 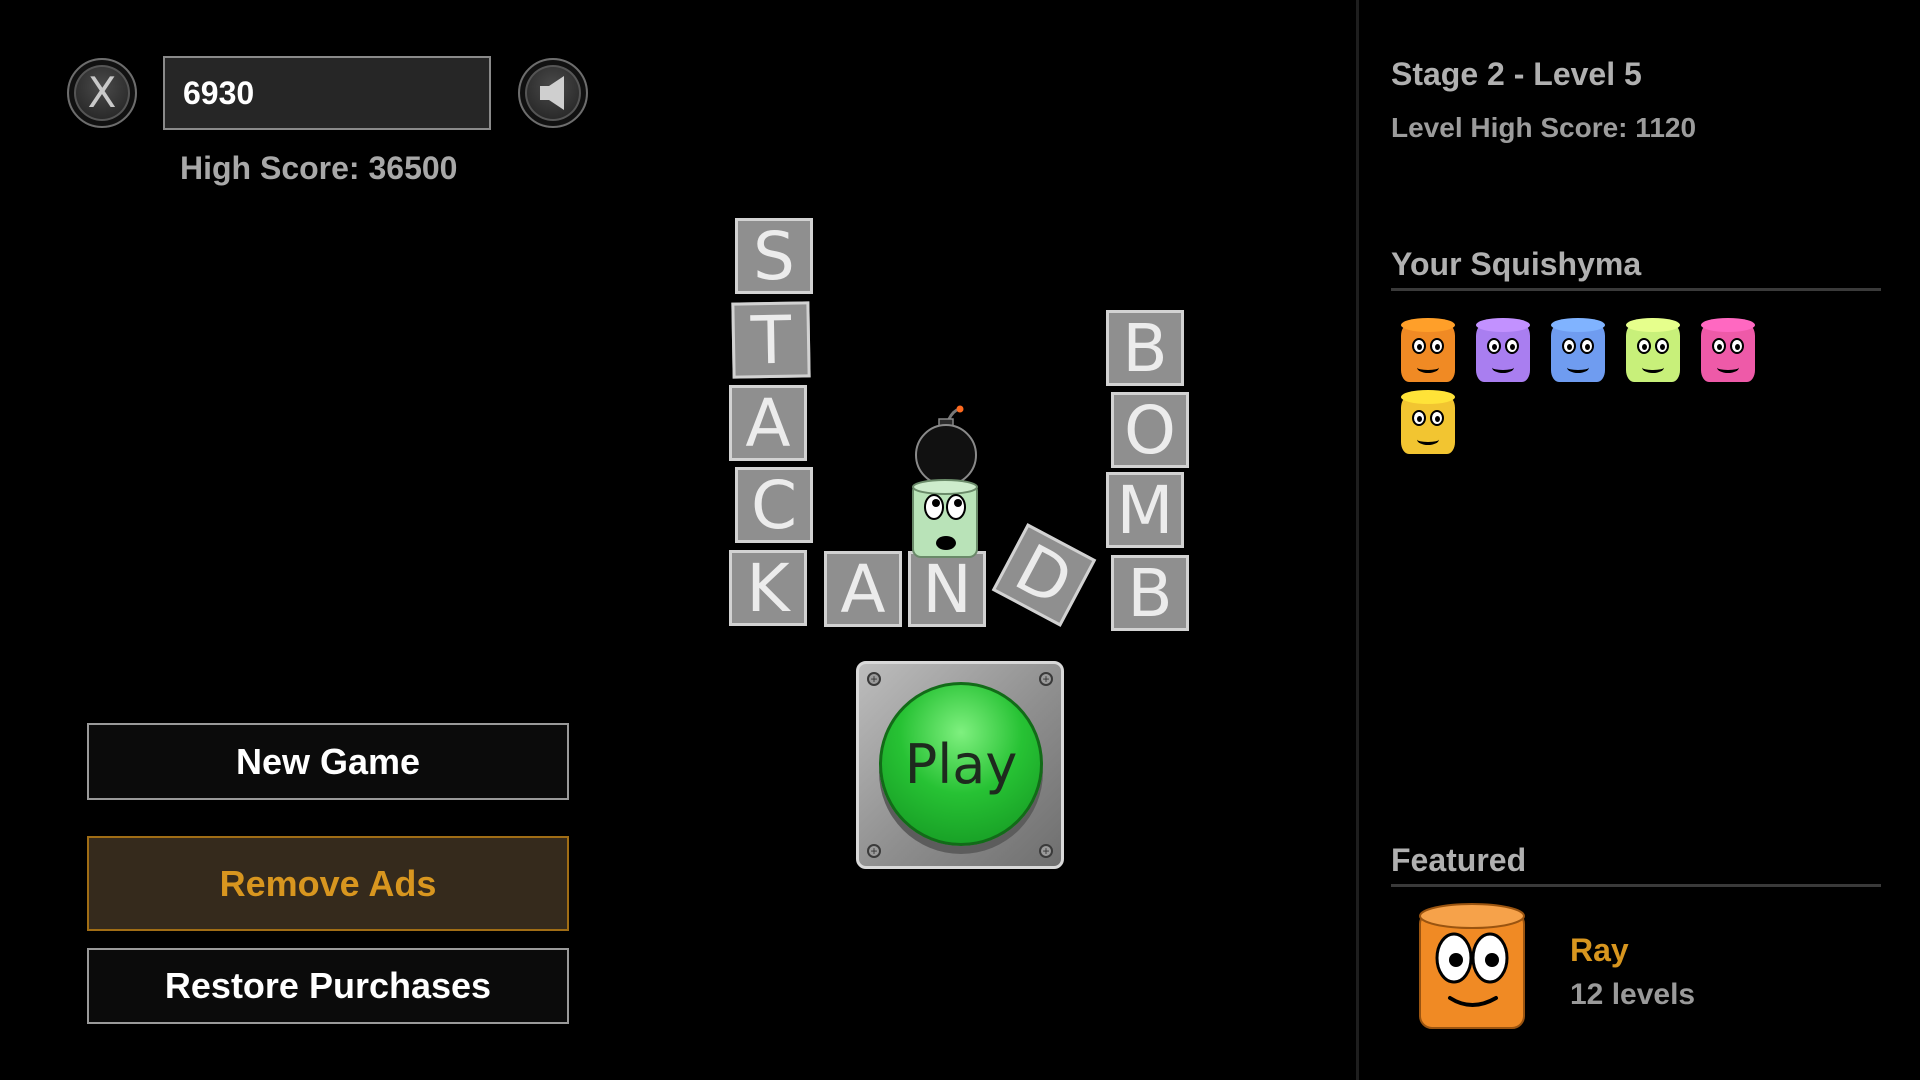 I want to click on play-label: Play, so click(x=961, y=764).